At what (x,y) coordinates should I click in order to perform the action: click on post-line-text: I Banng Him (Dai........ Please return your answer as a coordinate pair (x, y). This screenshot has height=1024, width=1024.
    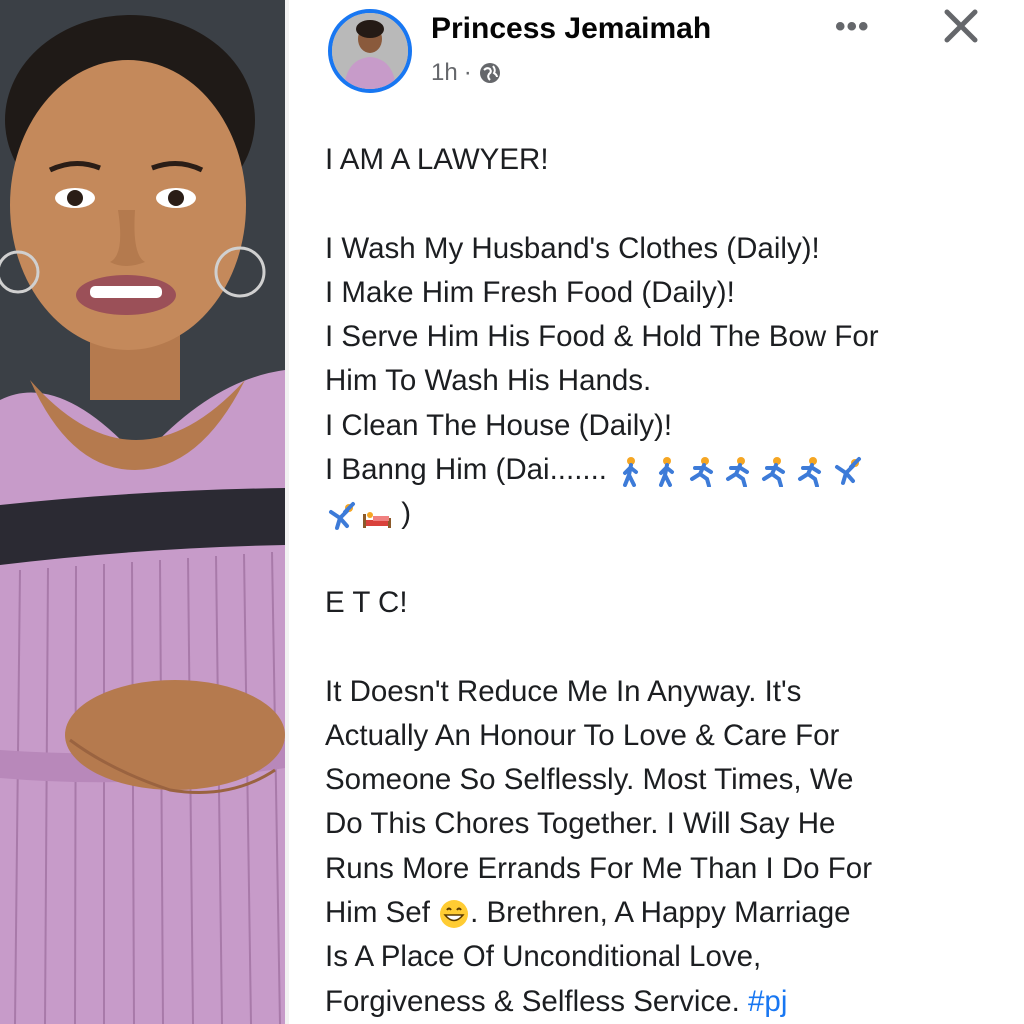
    Looking at the image, I should click on (466, 470).